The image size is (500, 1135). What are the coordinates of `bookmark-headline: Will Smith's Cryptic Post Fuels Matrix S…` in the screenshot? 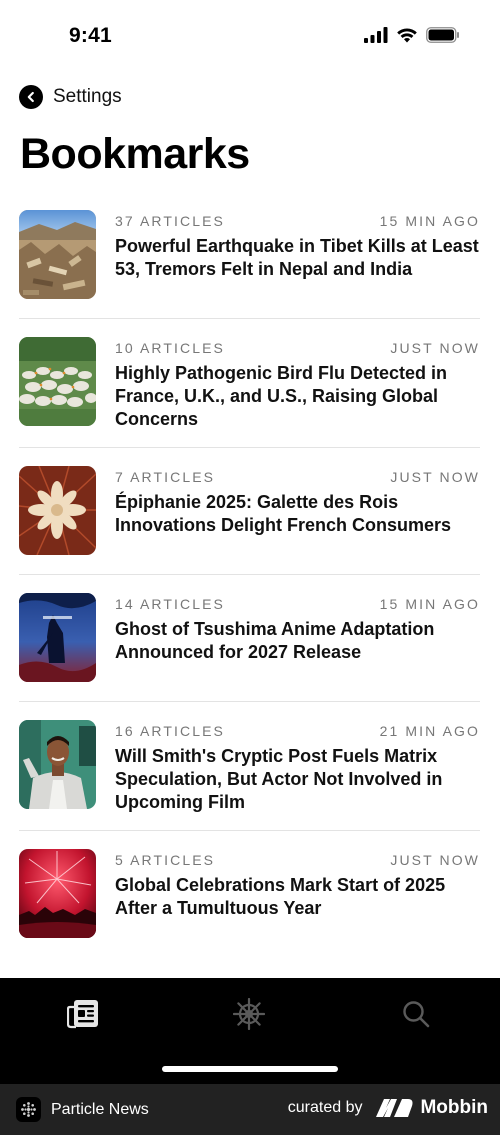 It's located at (279, 779).